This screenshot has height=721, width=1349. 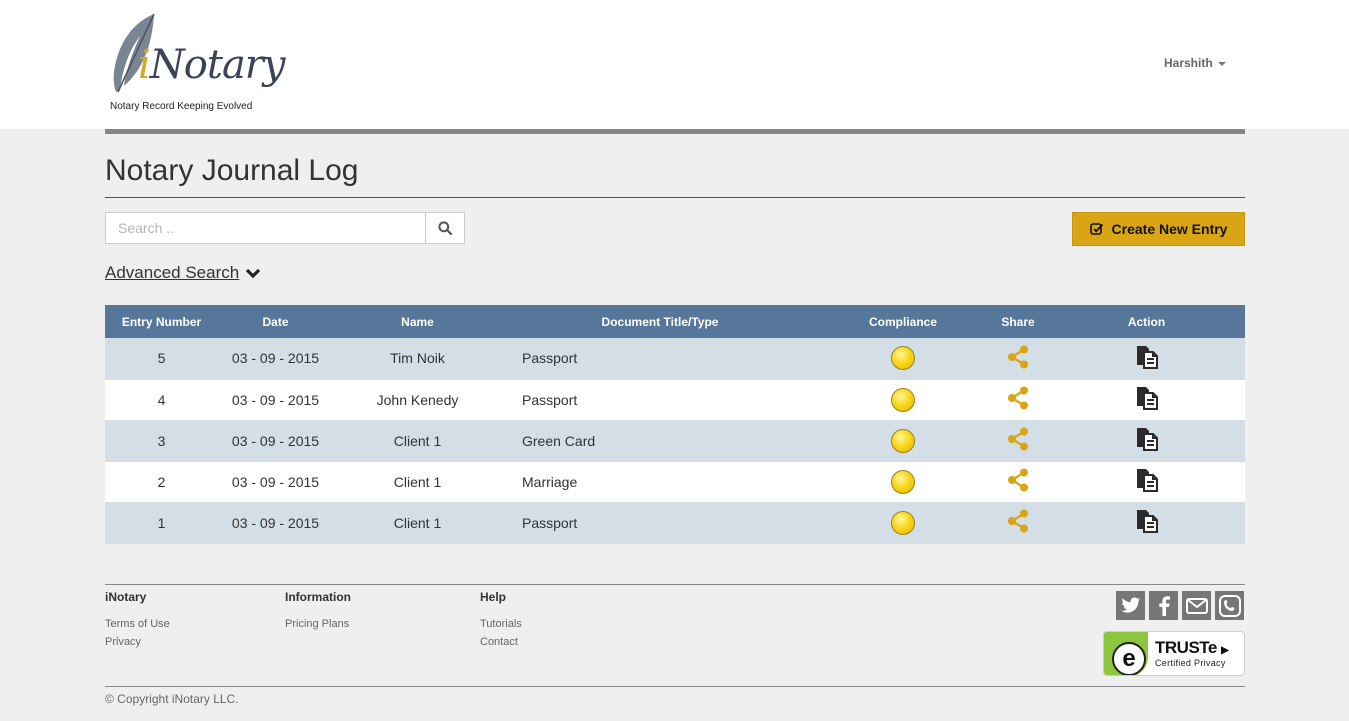 I want to click on cell-entry-number: 1, so click(x=161, y=523).